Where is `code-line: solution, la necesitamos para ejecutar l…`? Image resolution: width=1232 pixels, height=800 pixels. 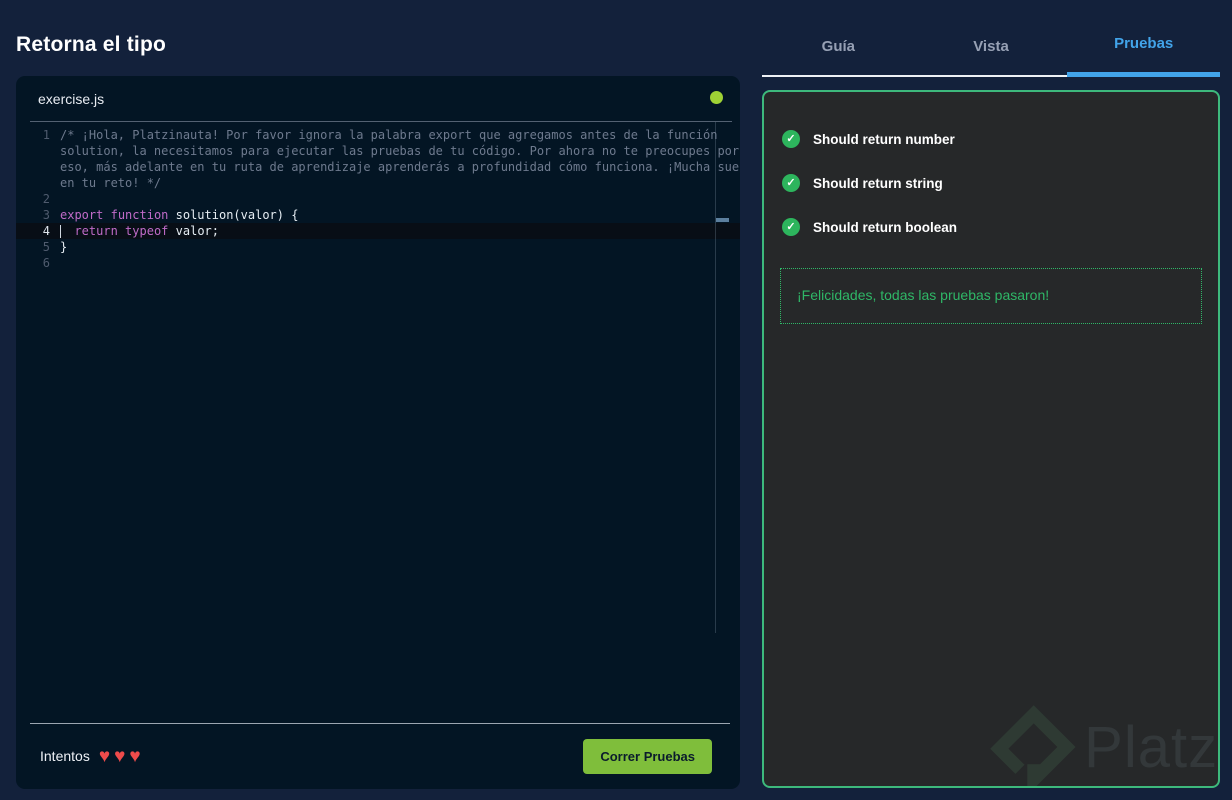
code-line: solution, la necesitamos para ejecutar l… is located at coordinates (378, 151).